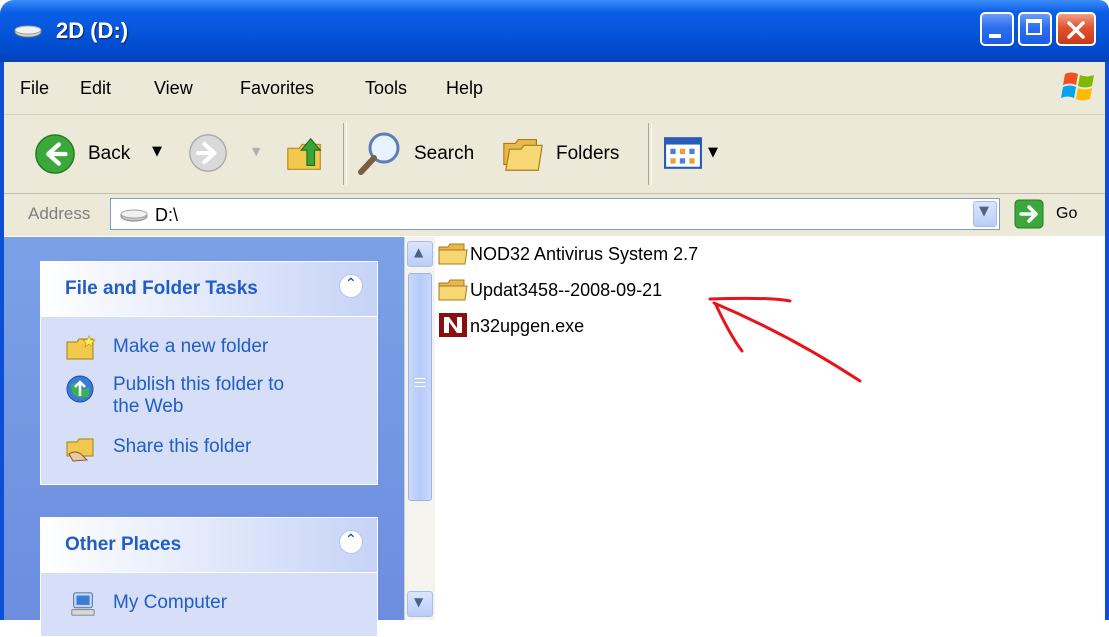 The width and height of the screenshot is (1109, 637). I want to click on address-value: D:\, so click(167, 215).